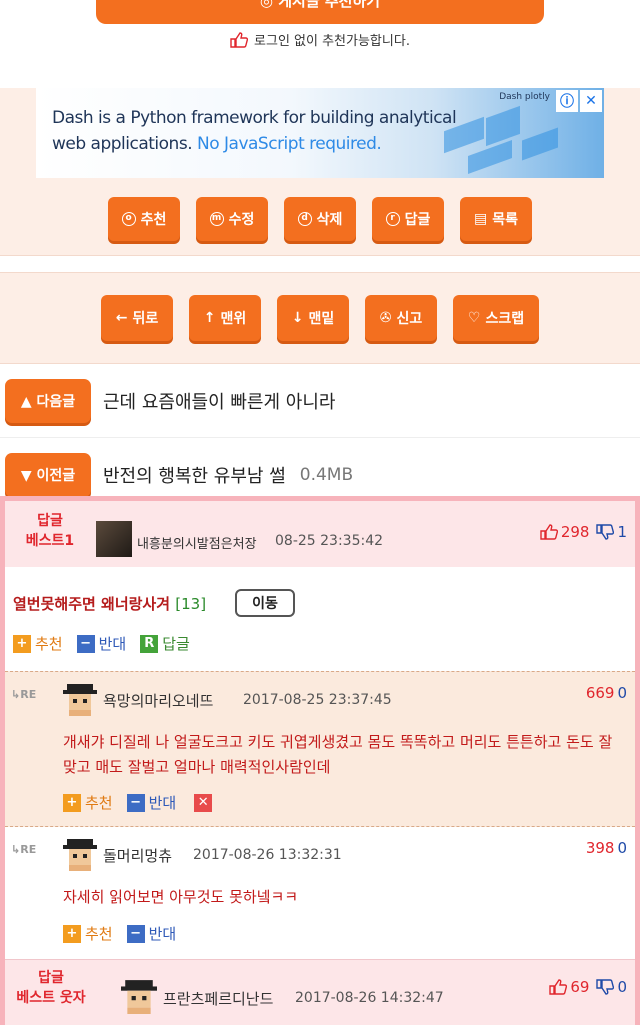 The width and height of the screenshot is (640, 1025). What do you see at coordinates (158, 700) in the screenshot?
I see `reply-user: 욕망의마리오네뜨` at bounding box center [158, 700].